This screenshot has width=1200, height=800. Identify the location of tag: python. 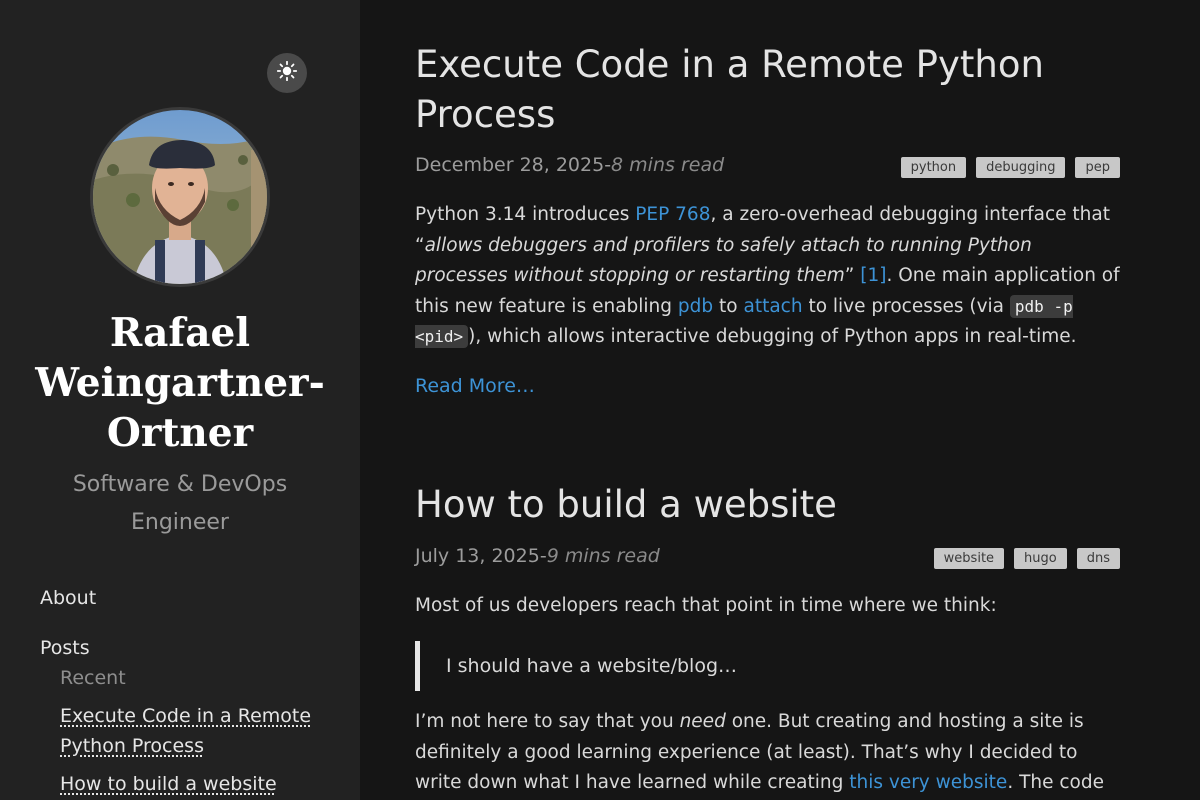
(933, 167).